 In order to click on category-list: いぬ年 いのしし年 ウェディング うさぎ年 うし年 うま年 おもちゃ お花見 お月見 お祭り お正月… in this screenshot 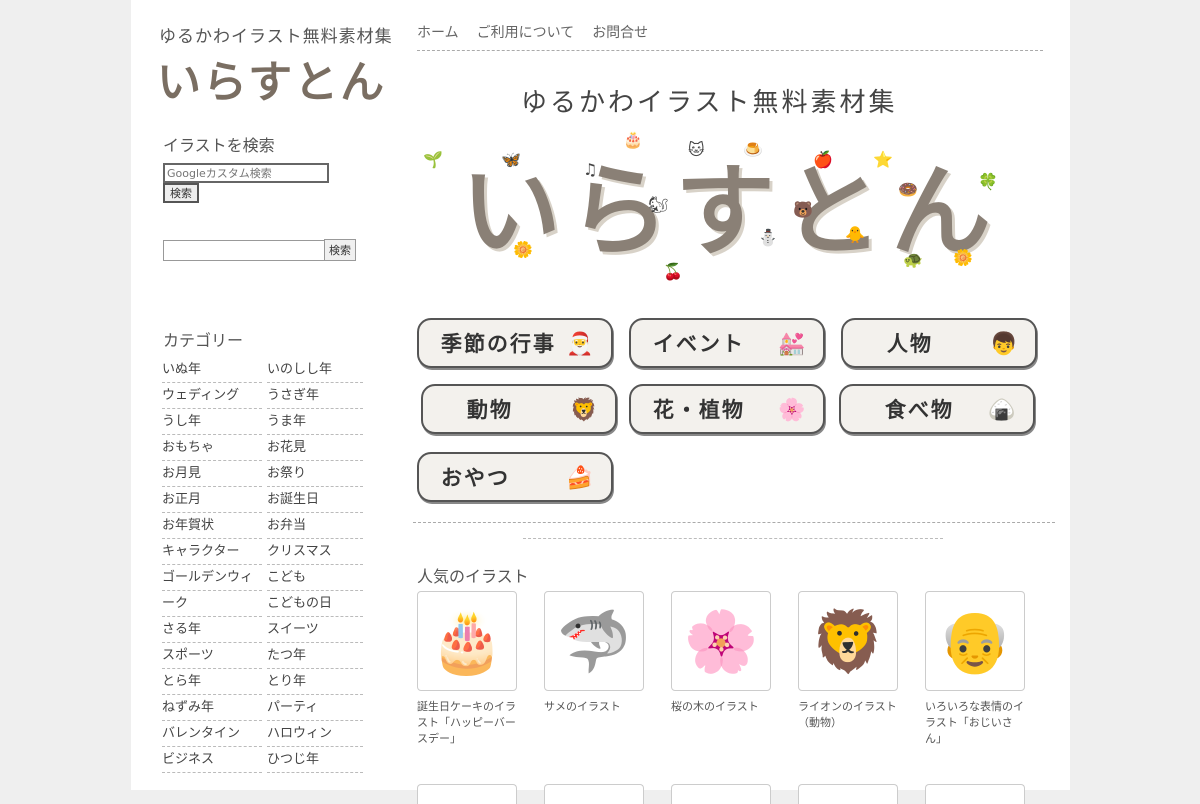, I will do `click(262, 565)`.